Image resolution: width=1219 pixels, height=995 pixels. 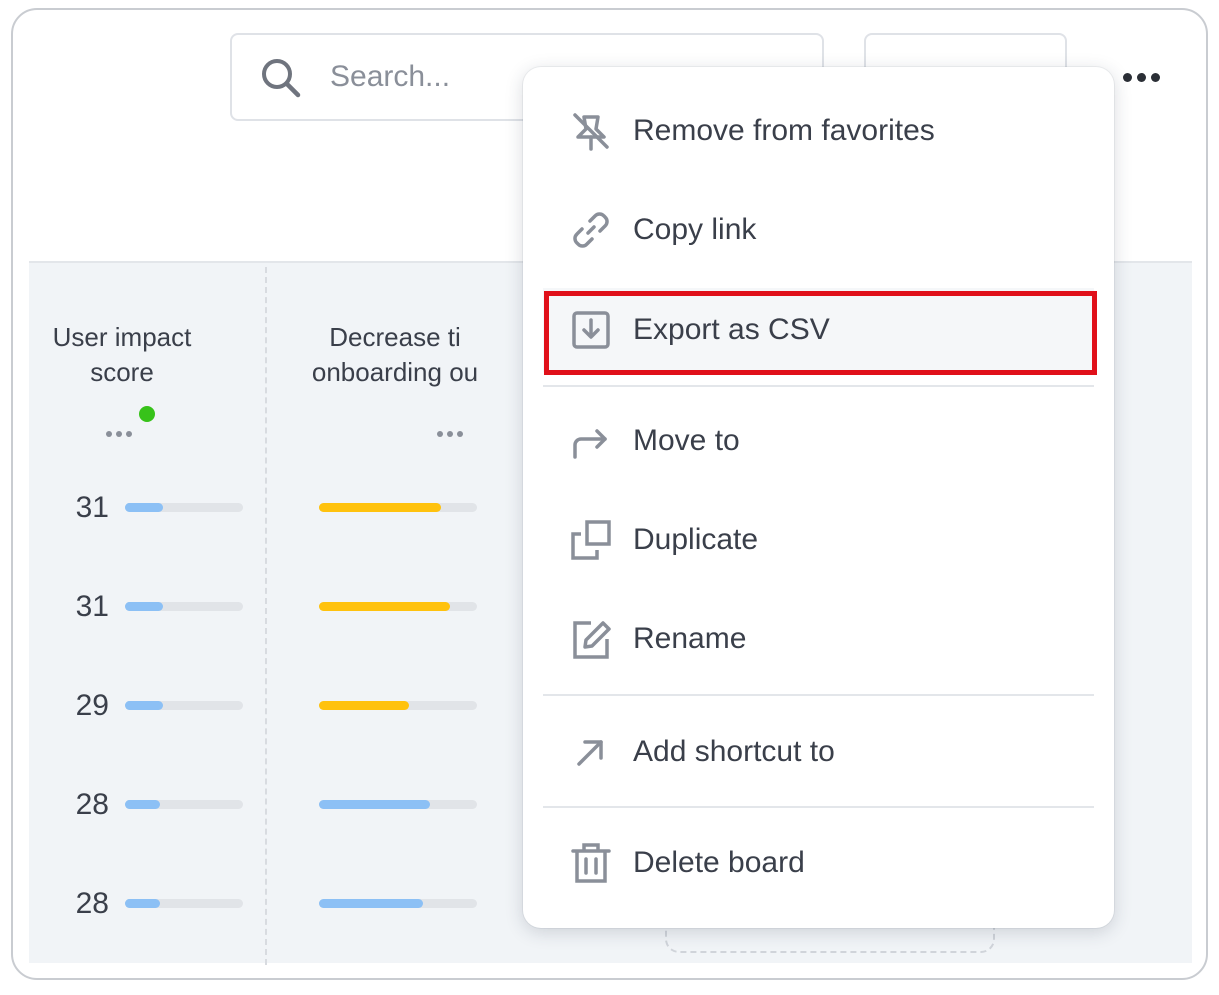 I want to click on impact-score-value: 29, so click(x=92, y=705).